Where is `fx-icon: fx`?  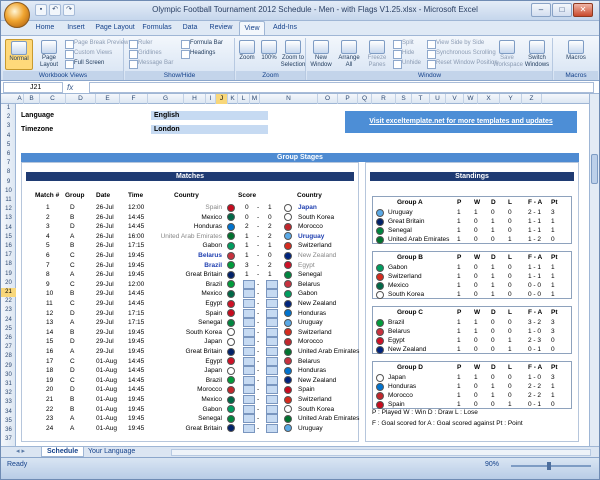
fx-icon: fx is located at coordinates (77, 87).